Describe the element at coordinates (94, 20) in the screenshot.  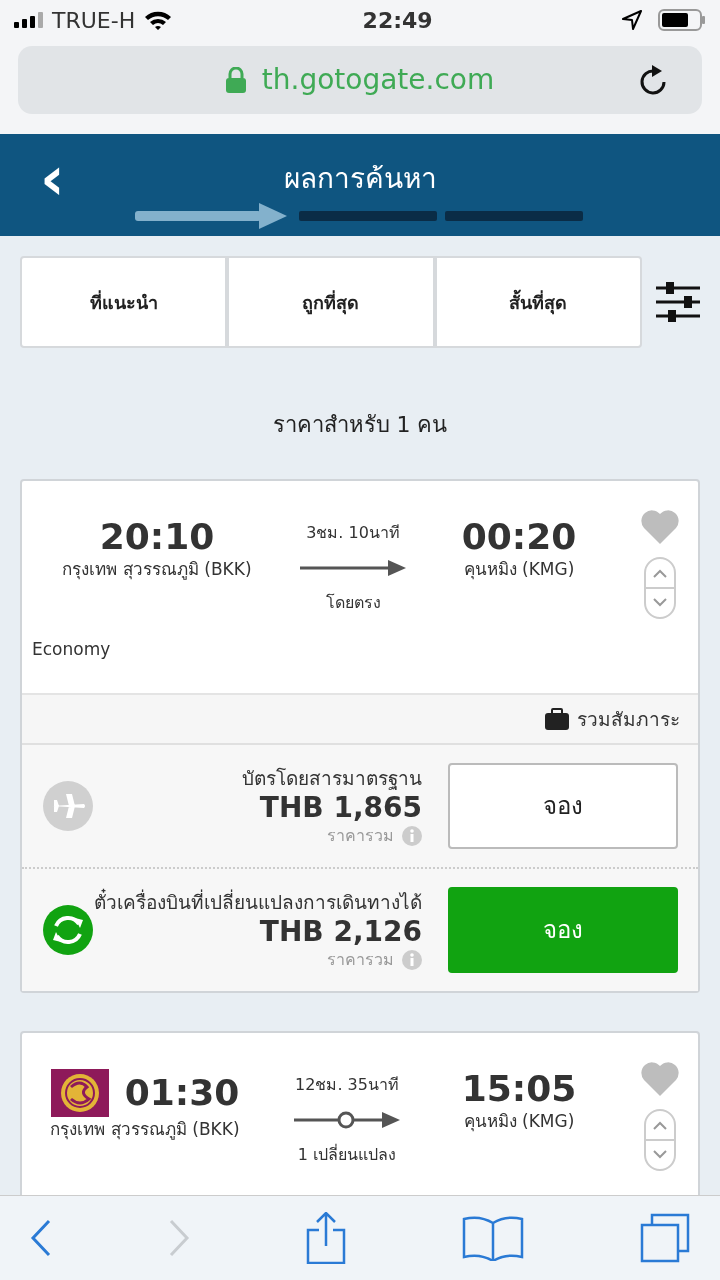
I see `carrier-name: TRUE-H` at that location.